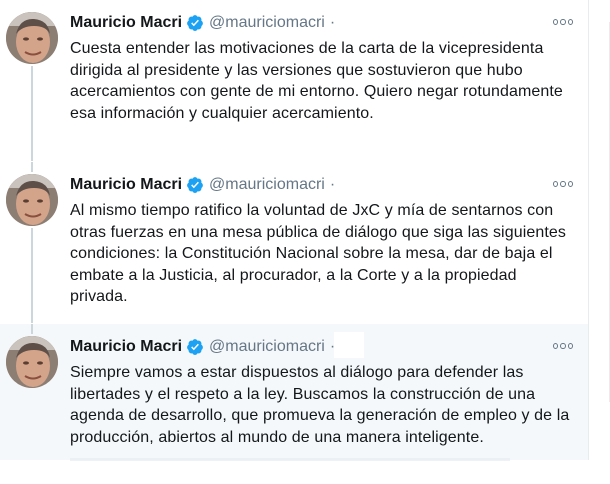  Describe the element at coordinates (305, 471) in the screenshot. I see `bottom-strip` at that location.